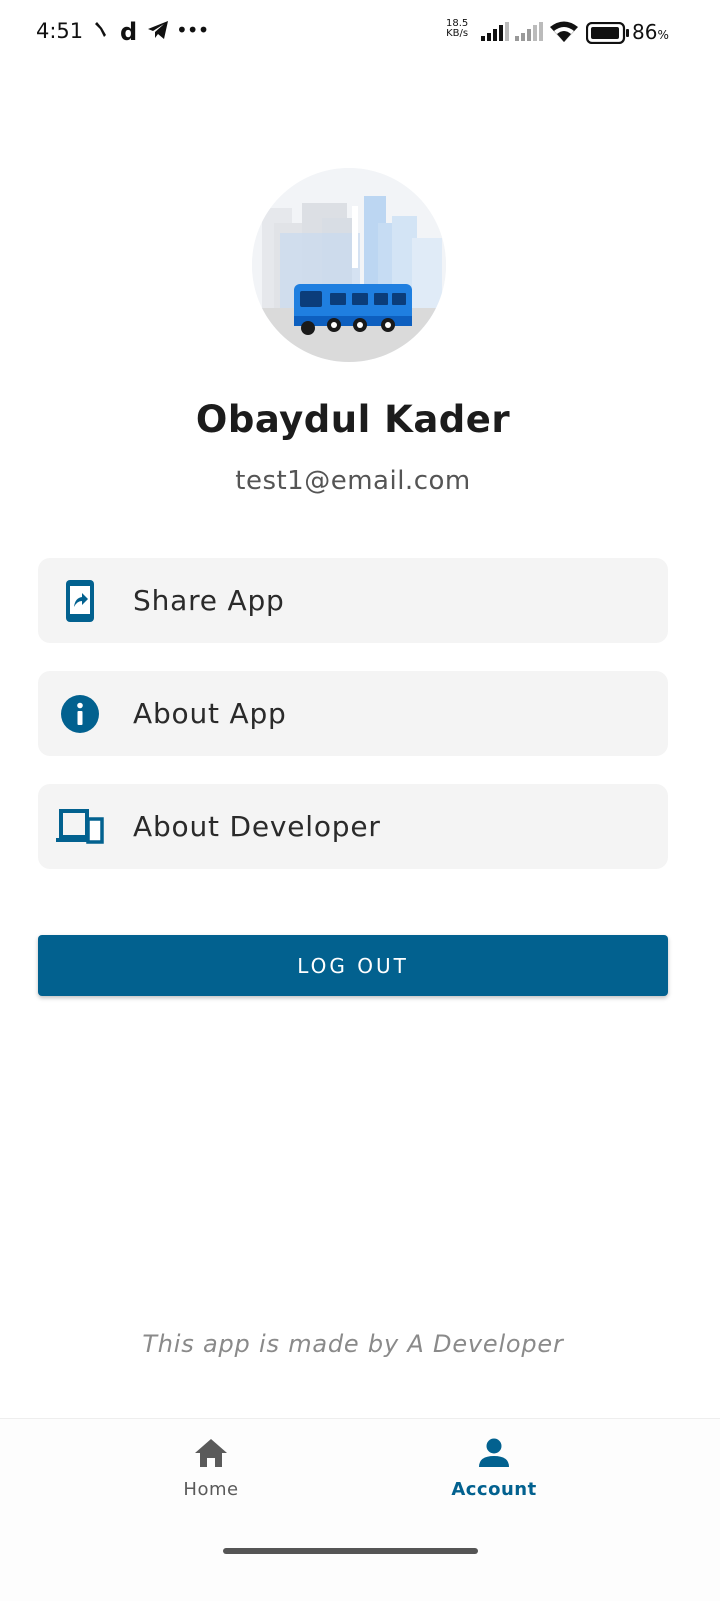 The width and height of the screenshot is (720, 1601). What do you see at coordinates (80, 713) in the screenshot?
I see `info-icon` at bounding box center [80, 713].